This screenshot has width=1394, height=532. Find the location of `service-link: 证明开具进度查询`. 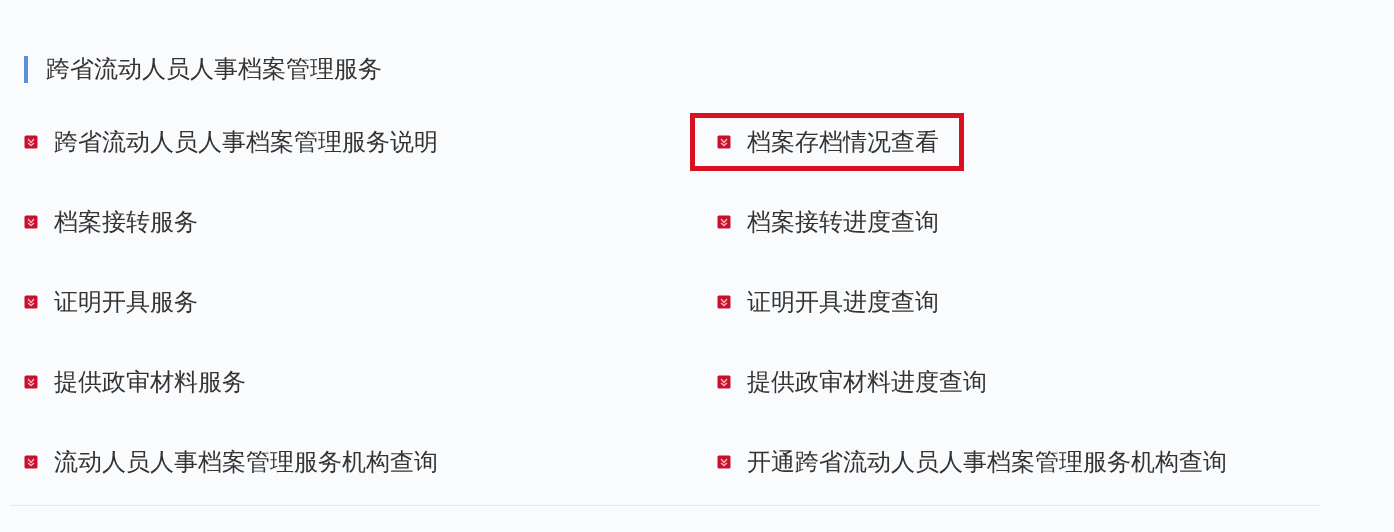

service-link: 证明开具进度查询 is located at coordinates (827, 302).